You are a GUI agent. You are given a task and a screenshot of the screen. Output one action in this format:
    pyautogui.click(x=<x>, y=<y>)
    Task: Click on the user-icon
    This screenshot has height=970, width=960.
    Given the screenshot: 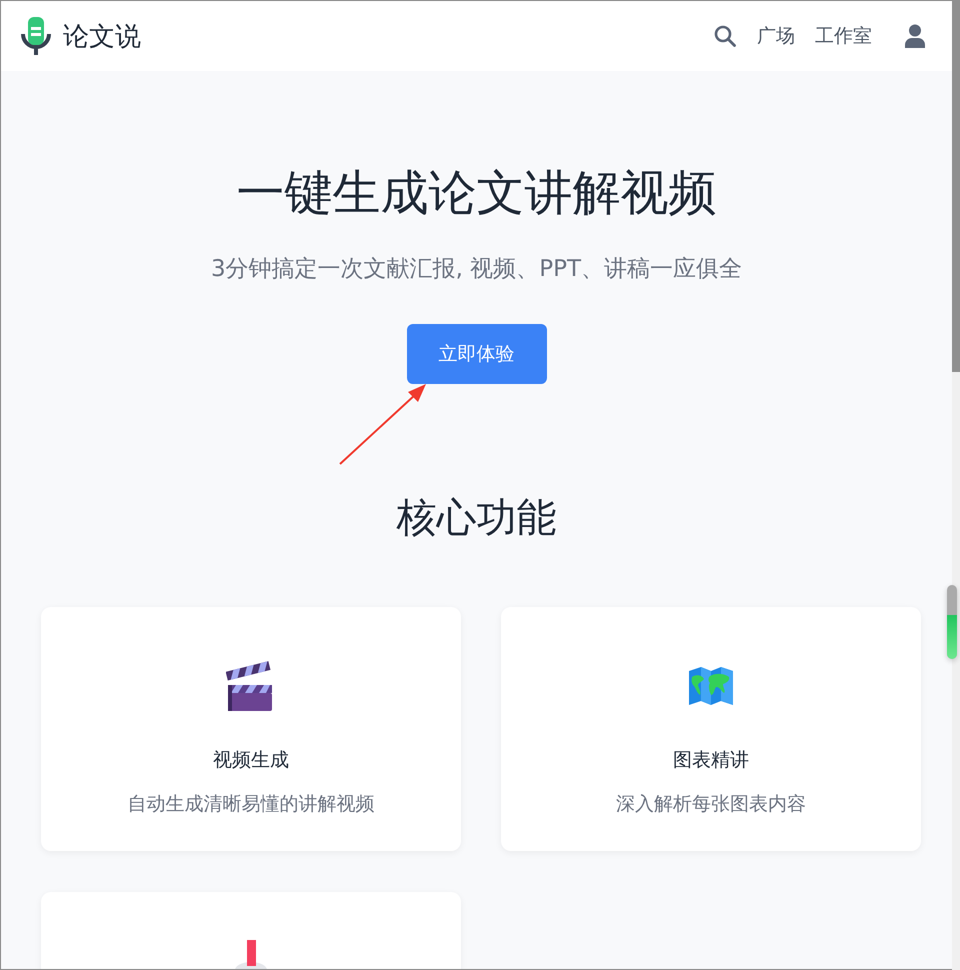 What is the action you would take?
    pyautogui.click(x=915, y=36)
    